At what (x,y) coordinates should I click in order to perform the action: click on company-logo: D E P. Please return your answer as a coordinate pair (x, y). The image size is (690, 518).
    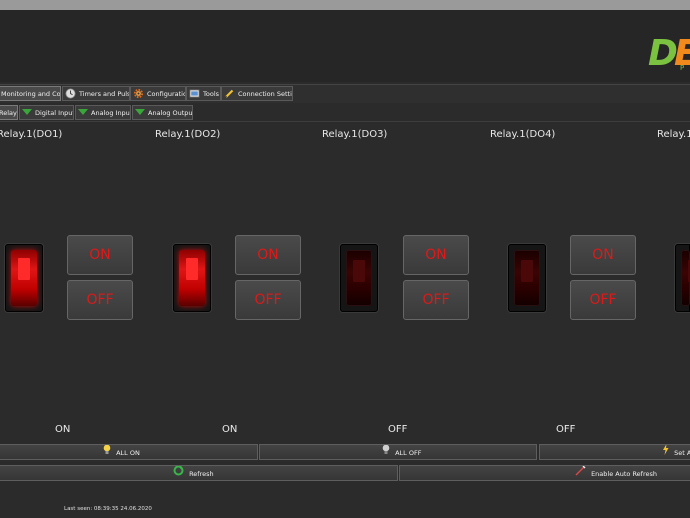
    Looking at the image, I should click on (669, 54).